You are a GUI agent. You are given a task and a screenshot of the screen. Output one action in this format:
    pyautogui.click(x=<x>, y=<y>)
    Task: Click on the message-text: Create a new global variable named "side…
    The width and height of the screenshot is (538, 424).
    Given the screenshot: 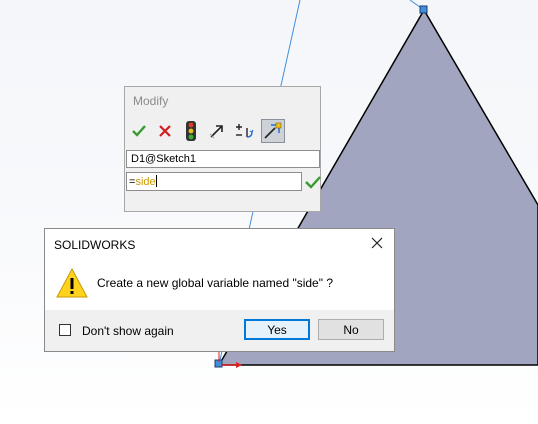 What is the action you would take?
    pyautogui.click(x=215, y=283)
    